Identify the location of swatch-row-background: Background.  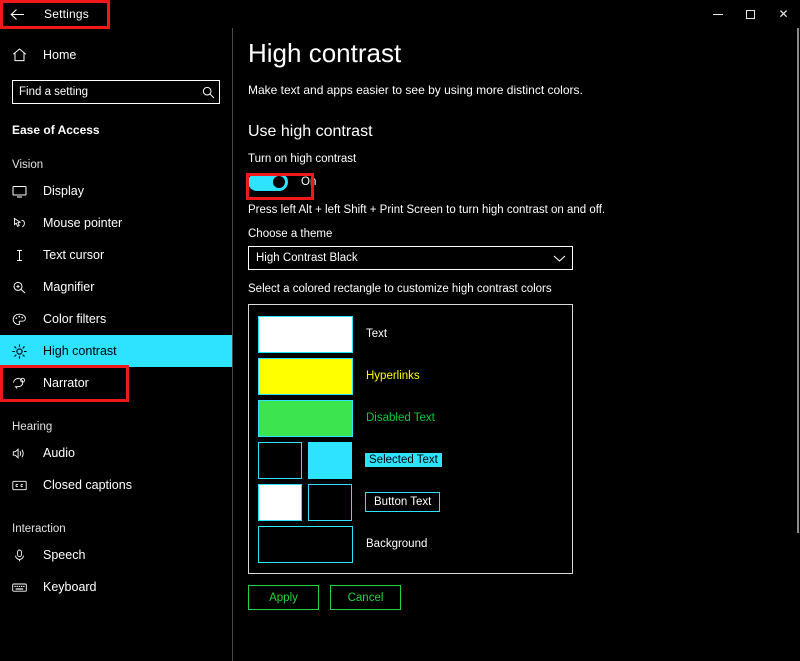
(410, 544).